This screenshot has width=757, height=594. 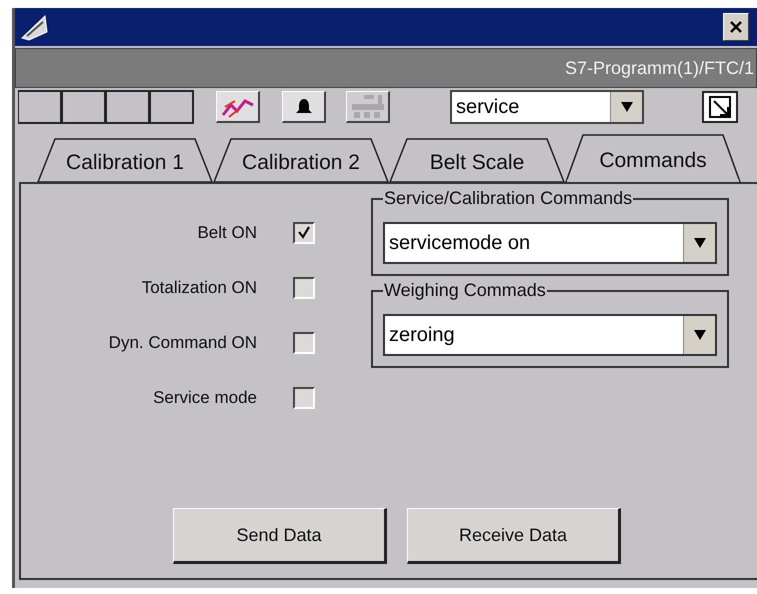 I want to click on resize-icon, so click(x=720, y=107).